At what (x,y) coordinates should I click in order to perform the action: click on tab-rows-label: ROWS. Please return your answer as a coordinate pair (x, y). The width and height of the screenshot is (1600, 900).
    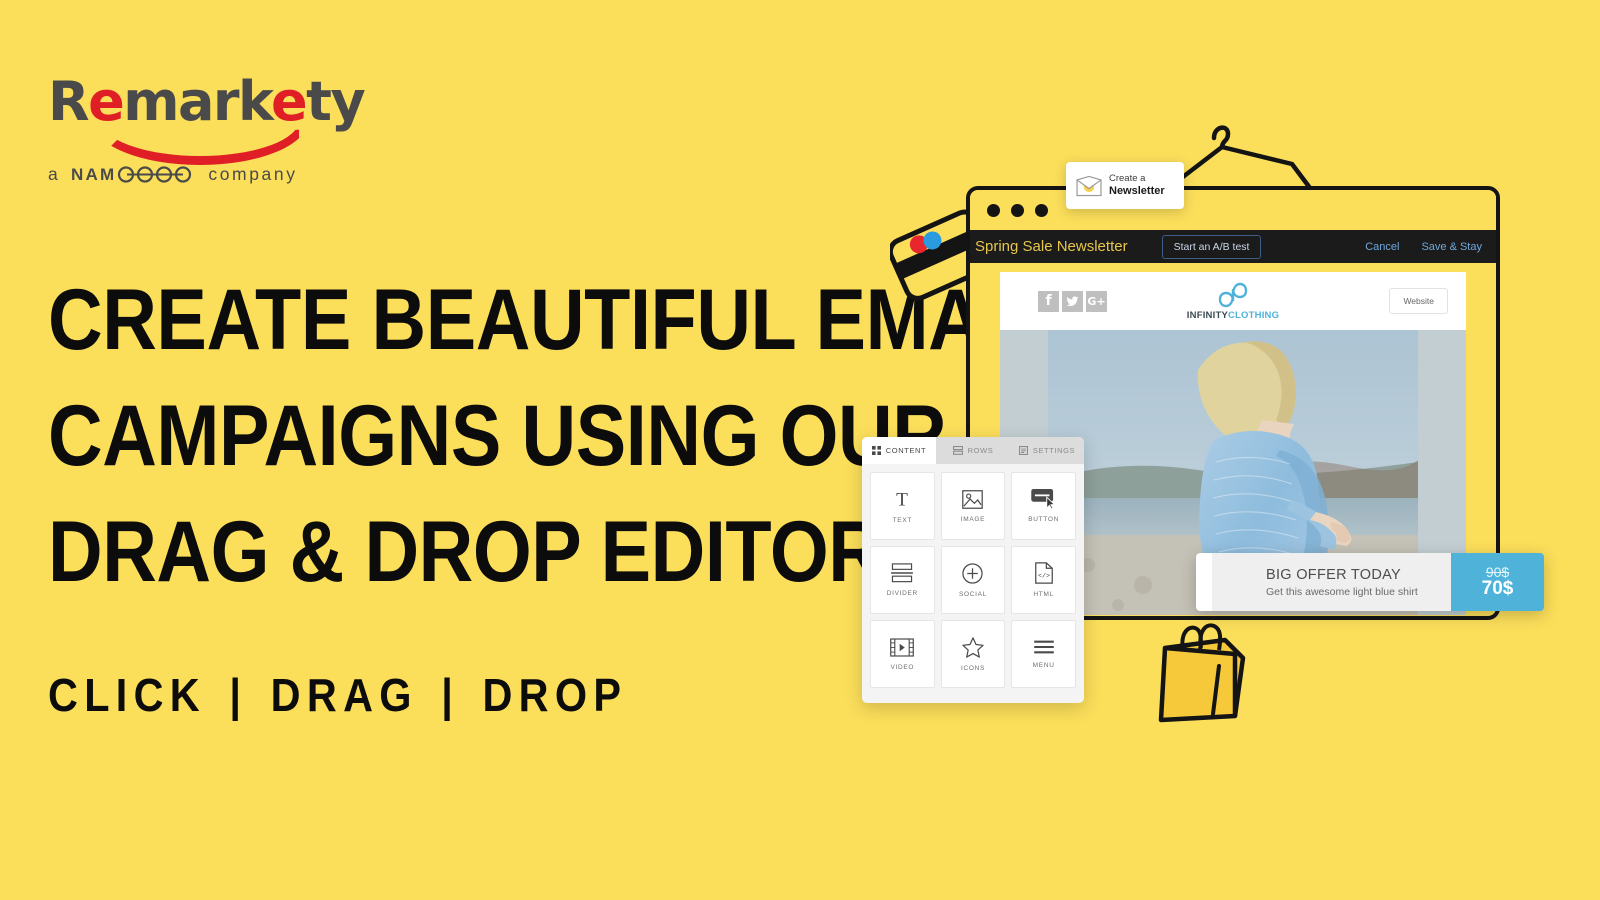
    Looking at the image, I should click on (980, 450).